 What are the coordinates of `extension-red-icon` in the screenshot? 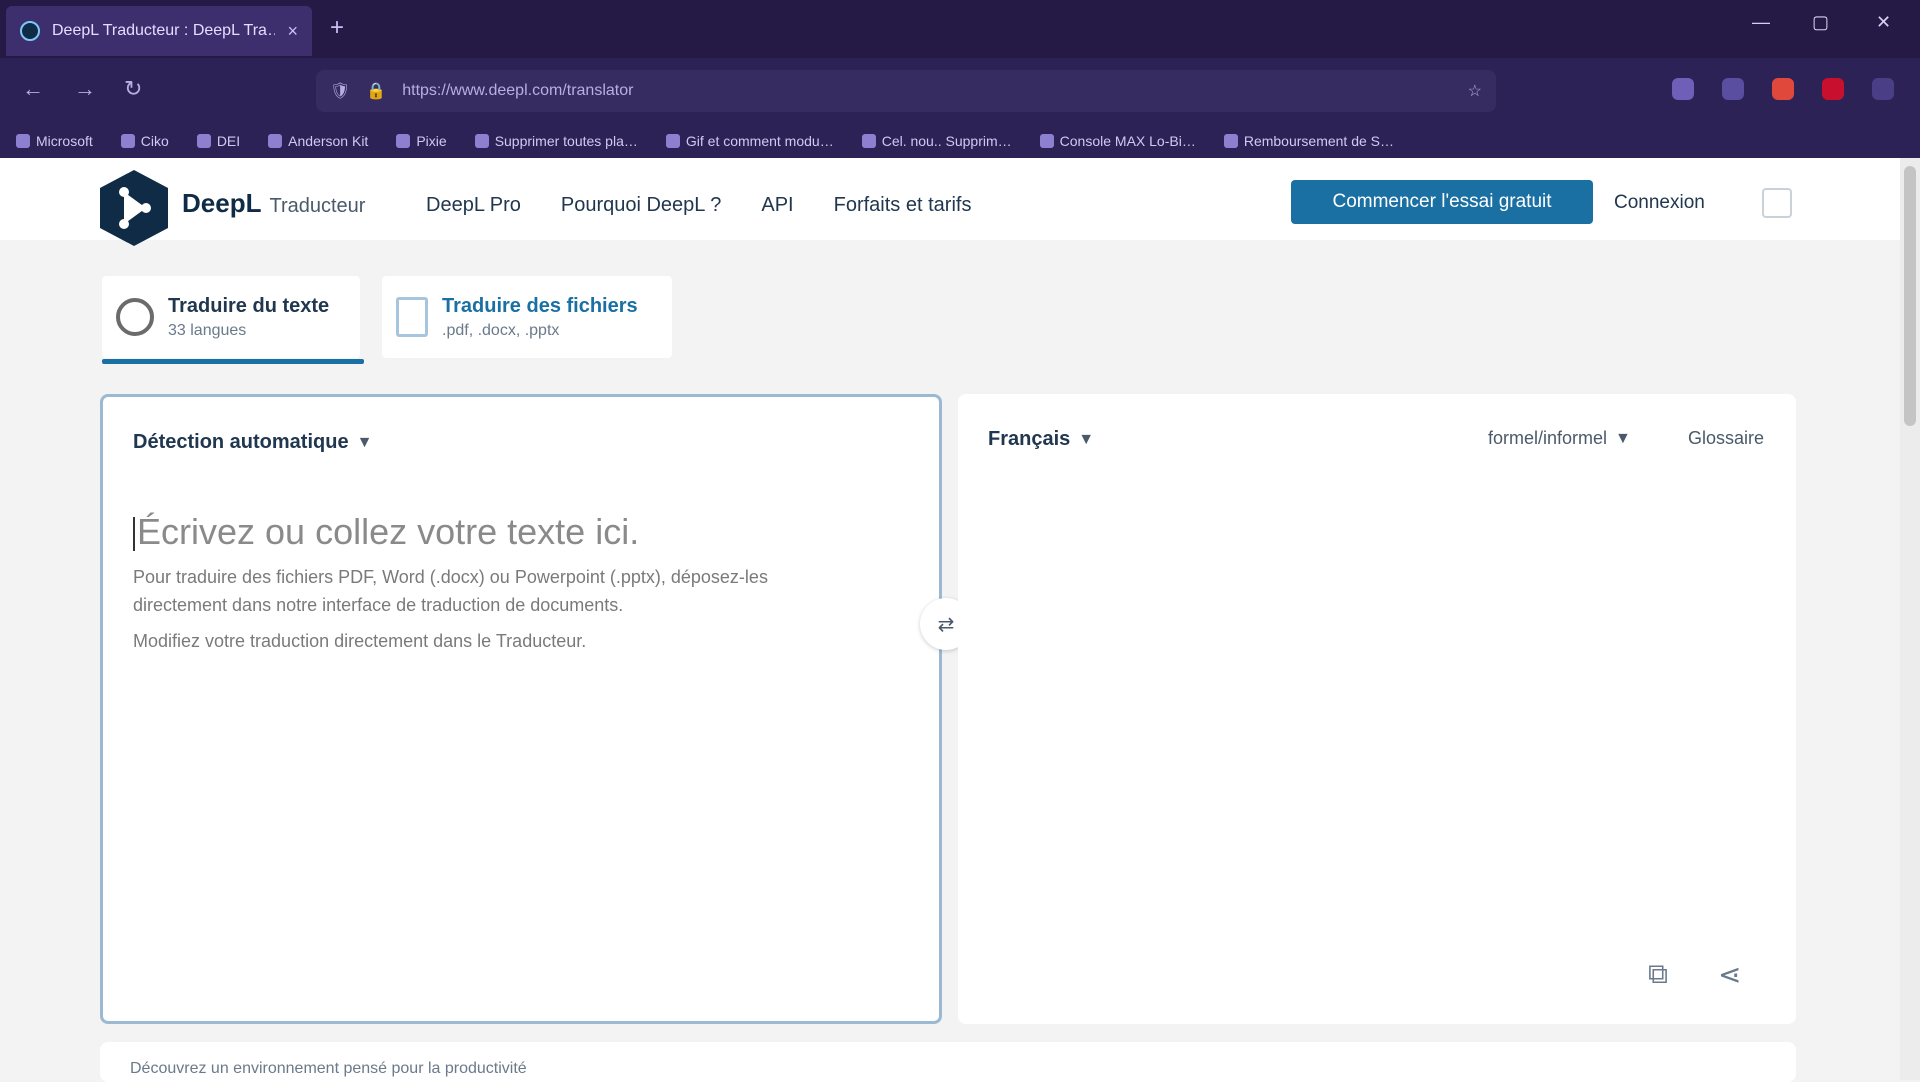 It's located at (1783, 89).